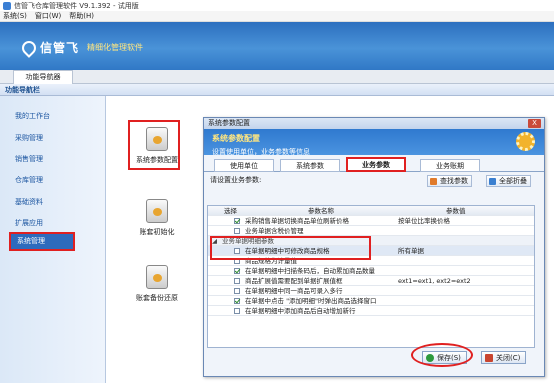 The width and height of the screenshot is (554, 383). Describe the element at coordinates (424, 221) in the screenshot. I see `param-value: 按单位比率换价格` at that location.